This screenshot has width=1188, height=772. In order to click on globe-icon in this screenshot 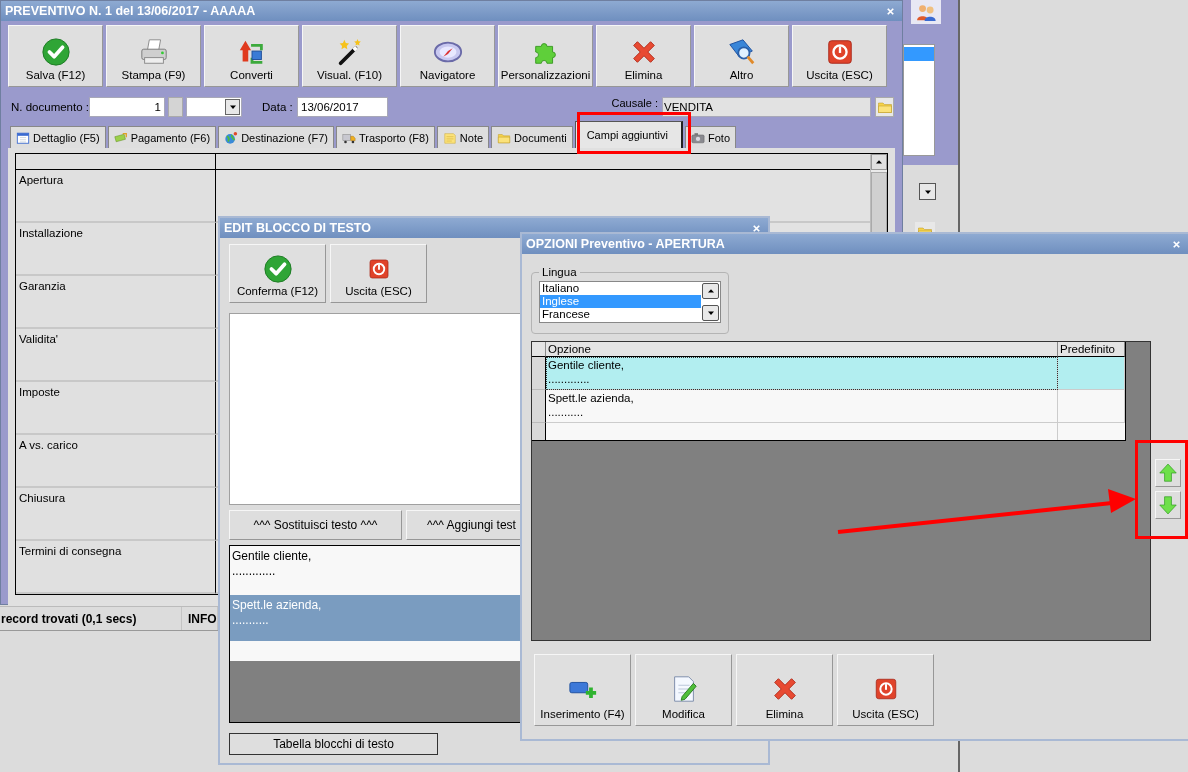, I will do `click(231, 137)`.